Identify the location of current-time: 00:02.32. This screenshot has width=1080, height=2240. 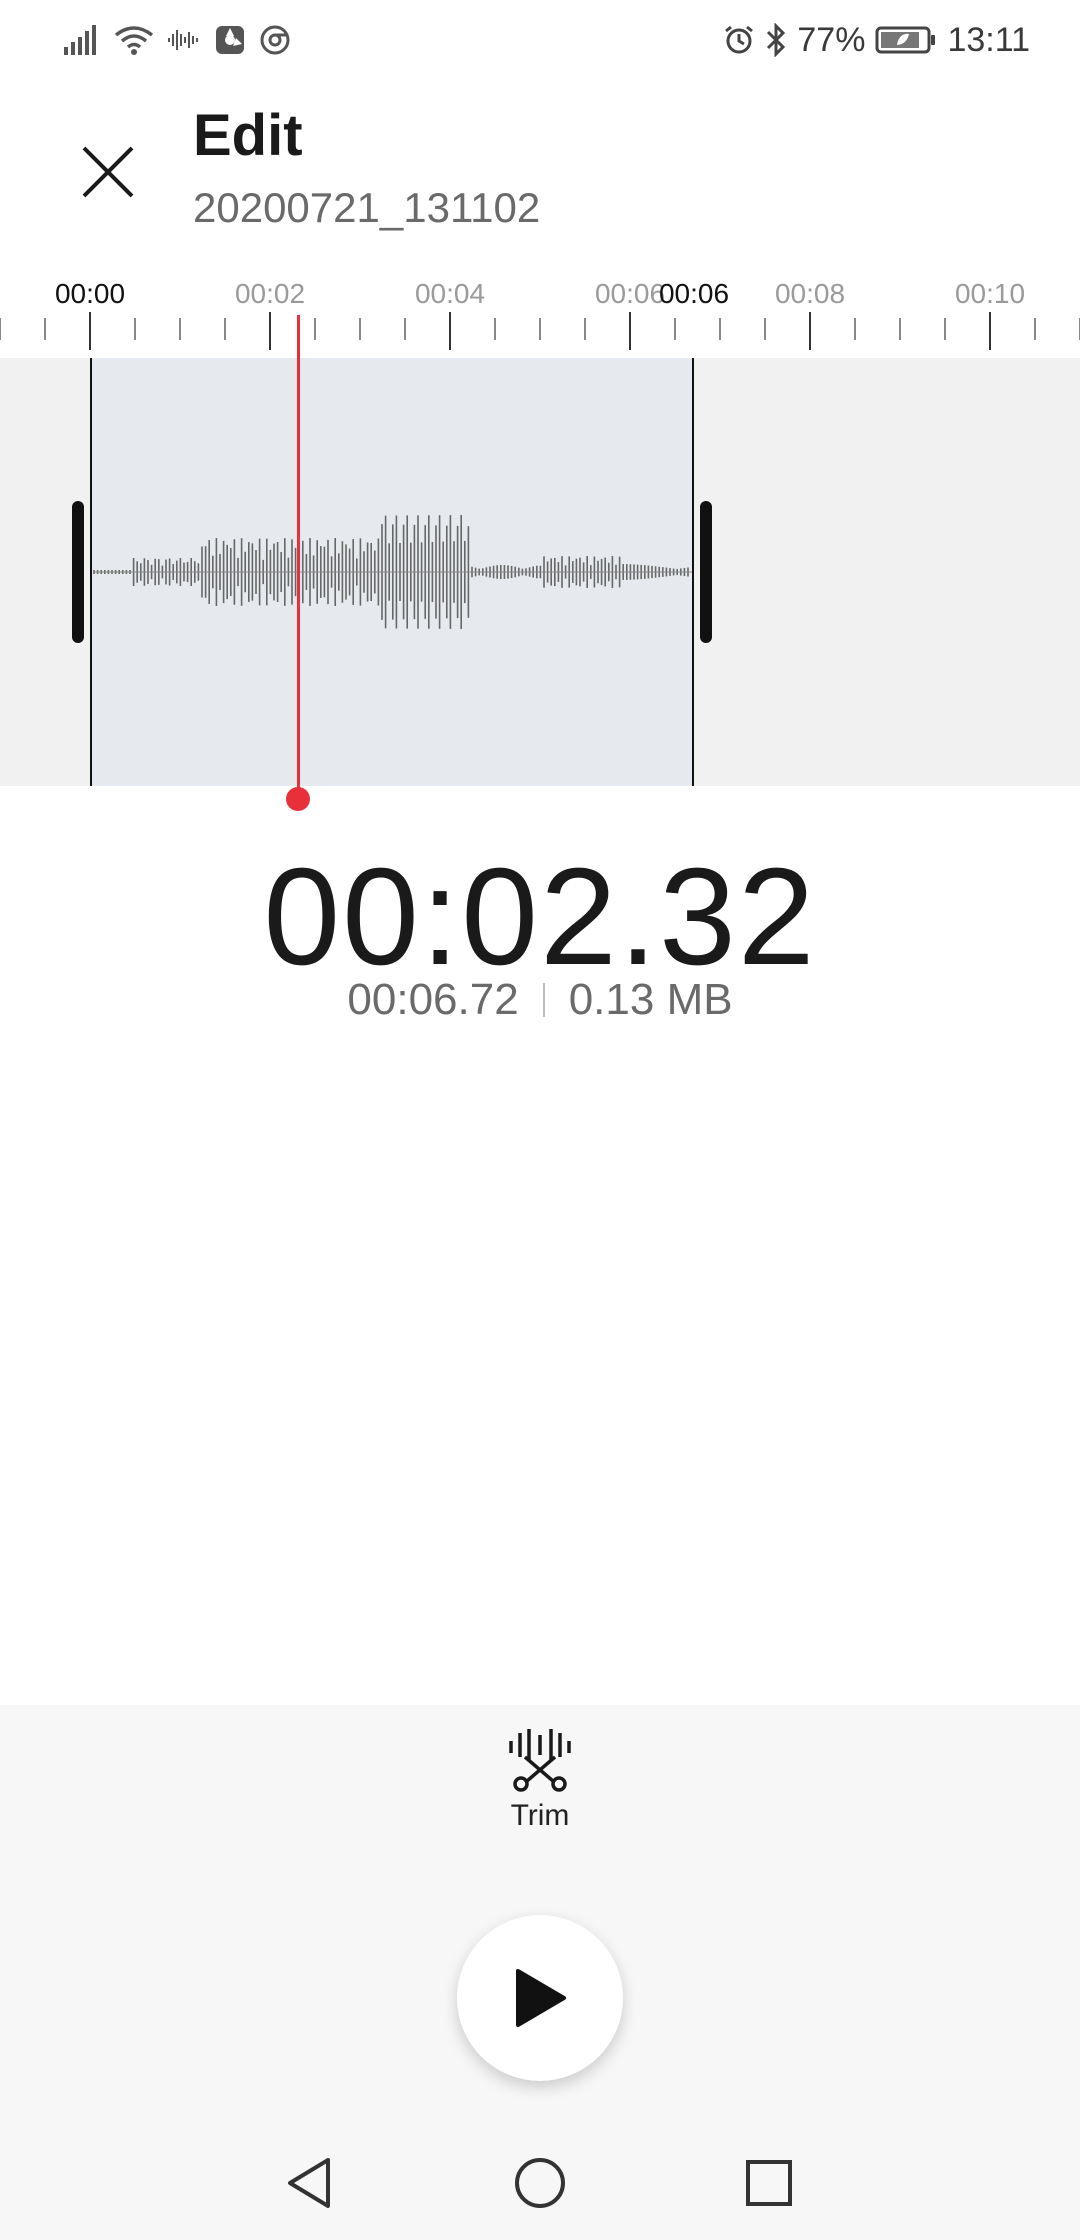
(540, 917).